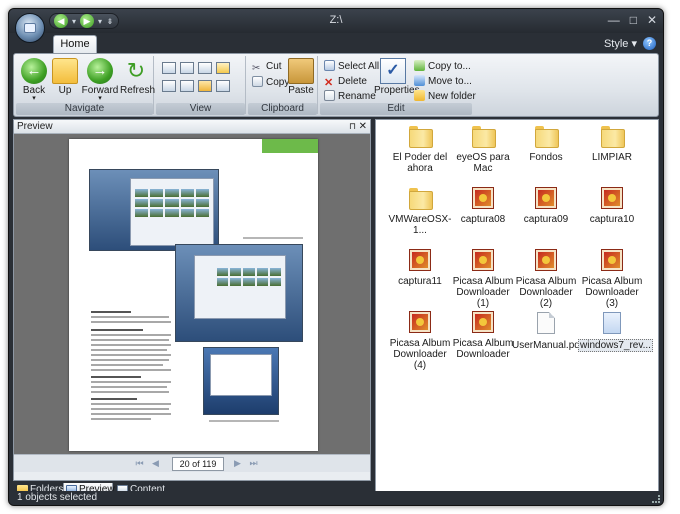 The image size is (680, 514). I want to click on paste-button: Paste, so click(301, 77).